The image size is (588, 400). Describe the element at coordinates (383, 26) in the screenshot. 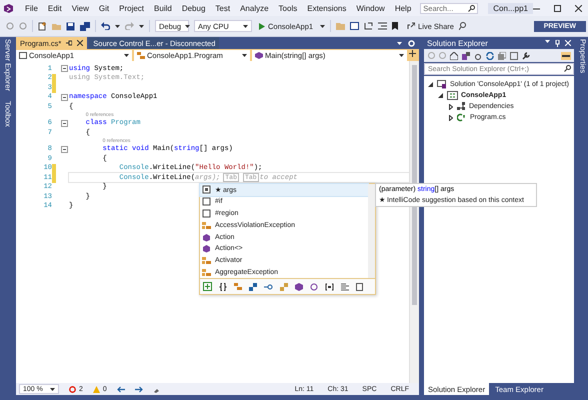

I see `indent-icon` at that location.